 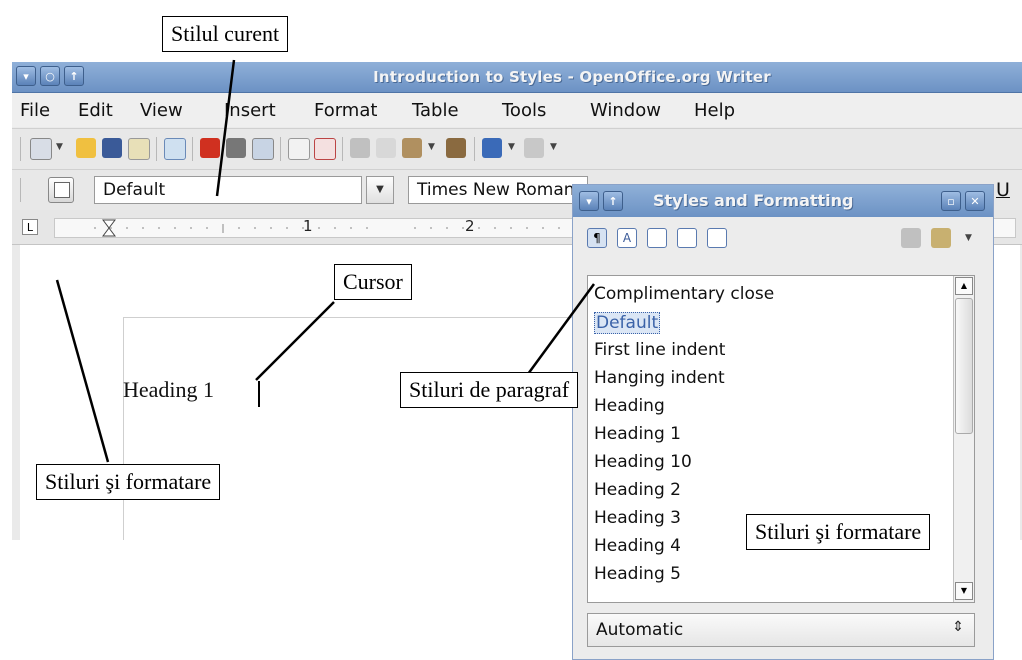 I want to click on dialog-close-button: ✕, so click(x=975, y=201).